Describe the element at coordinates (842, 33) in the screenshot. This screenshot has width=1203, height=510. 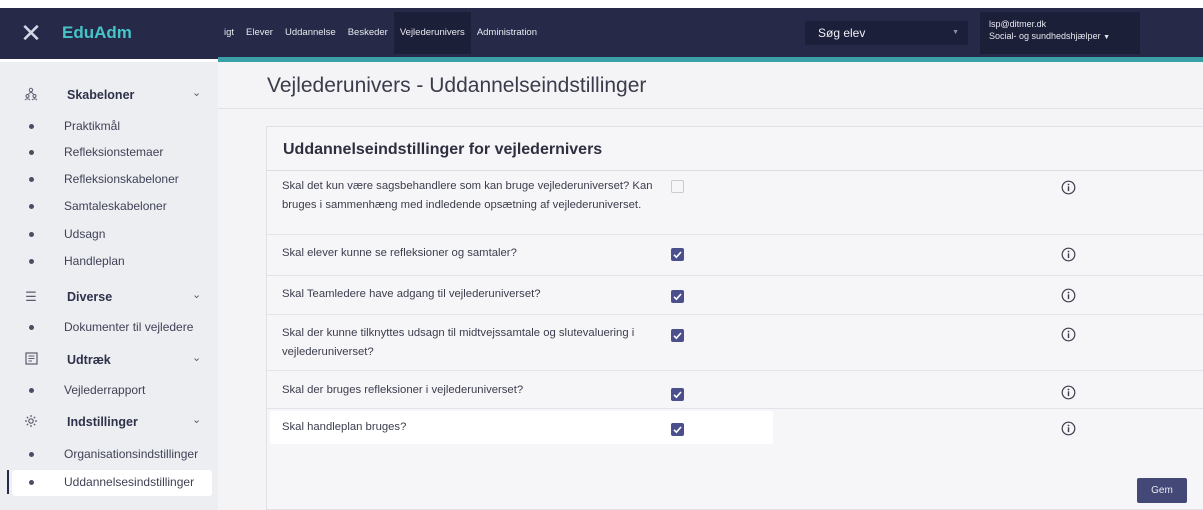
I see `student-search-label: Søg elev` at that location.